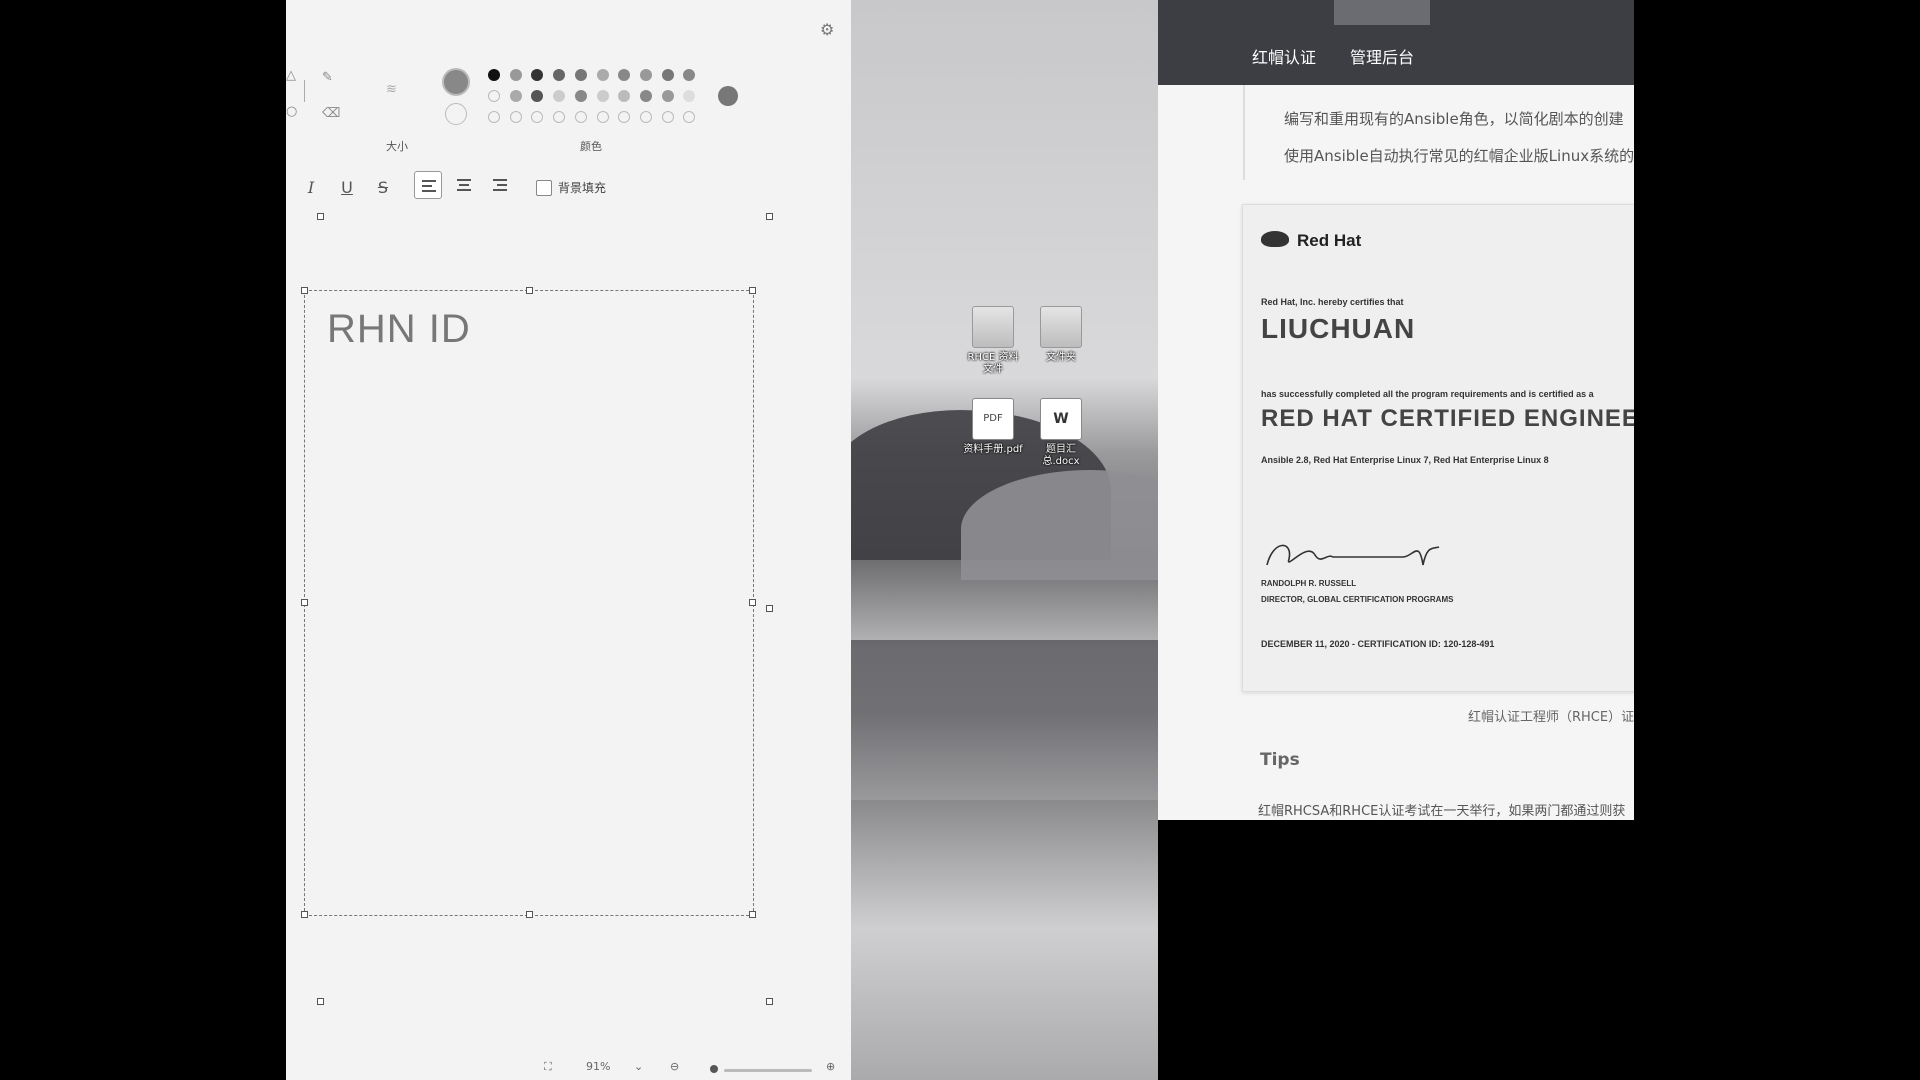 The width and height of the screenshot is (1920, 1080). I want to click on active-nav-tab, so click(1382, 12).